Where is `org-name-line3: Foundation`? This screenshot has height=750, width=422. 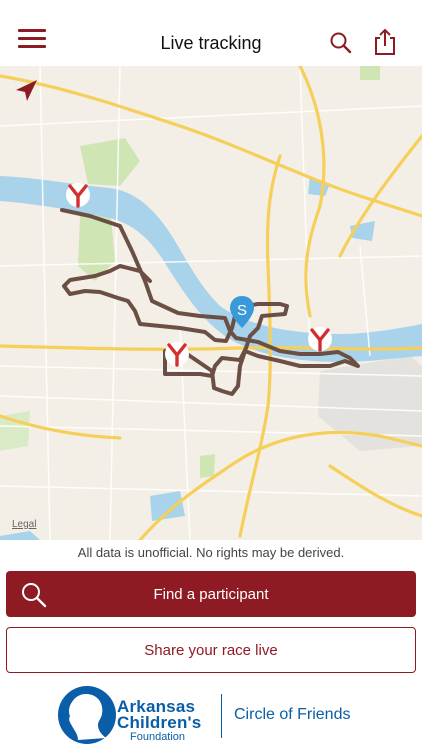
org-name-line3: Foundation is located at coordinates (158, 737).